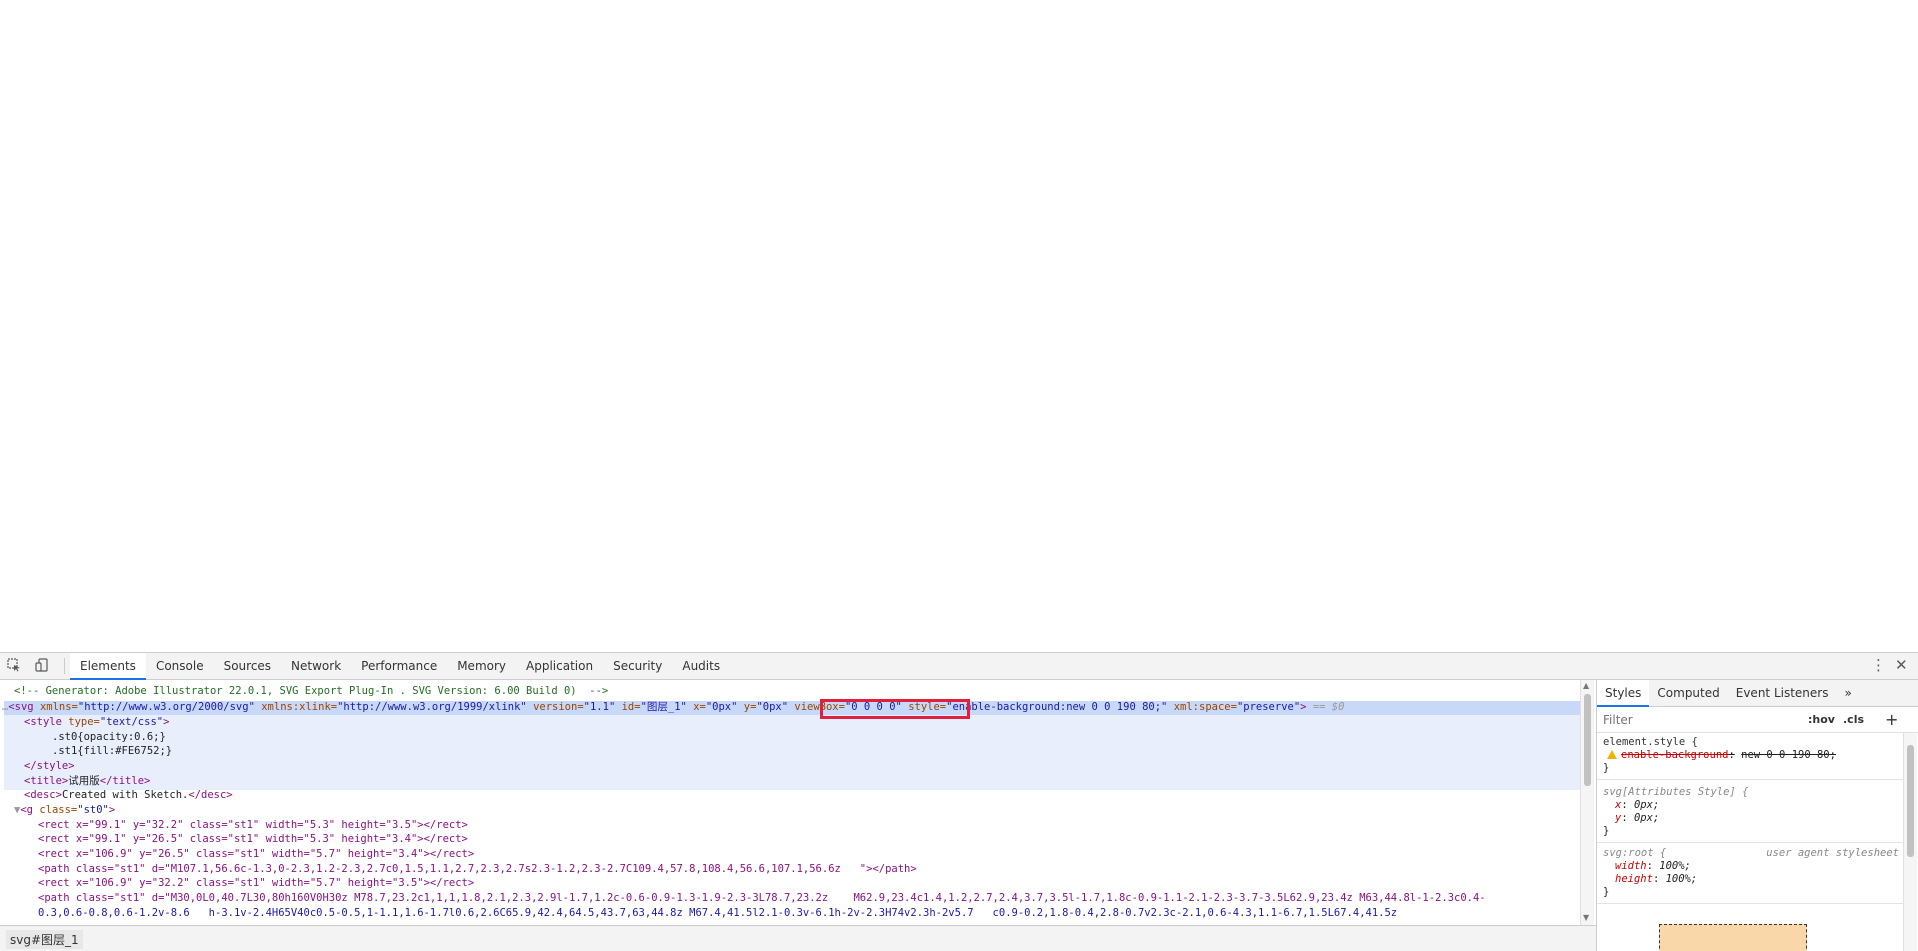 Image resolution: width=1918 pixels, height=951 pixels. What do you see at coordinates (1688, 693) in the screenshot?
I see `tab-computed: Computed` at bounding box center [1688, 693].